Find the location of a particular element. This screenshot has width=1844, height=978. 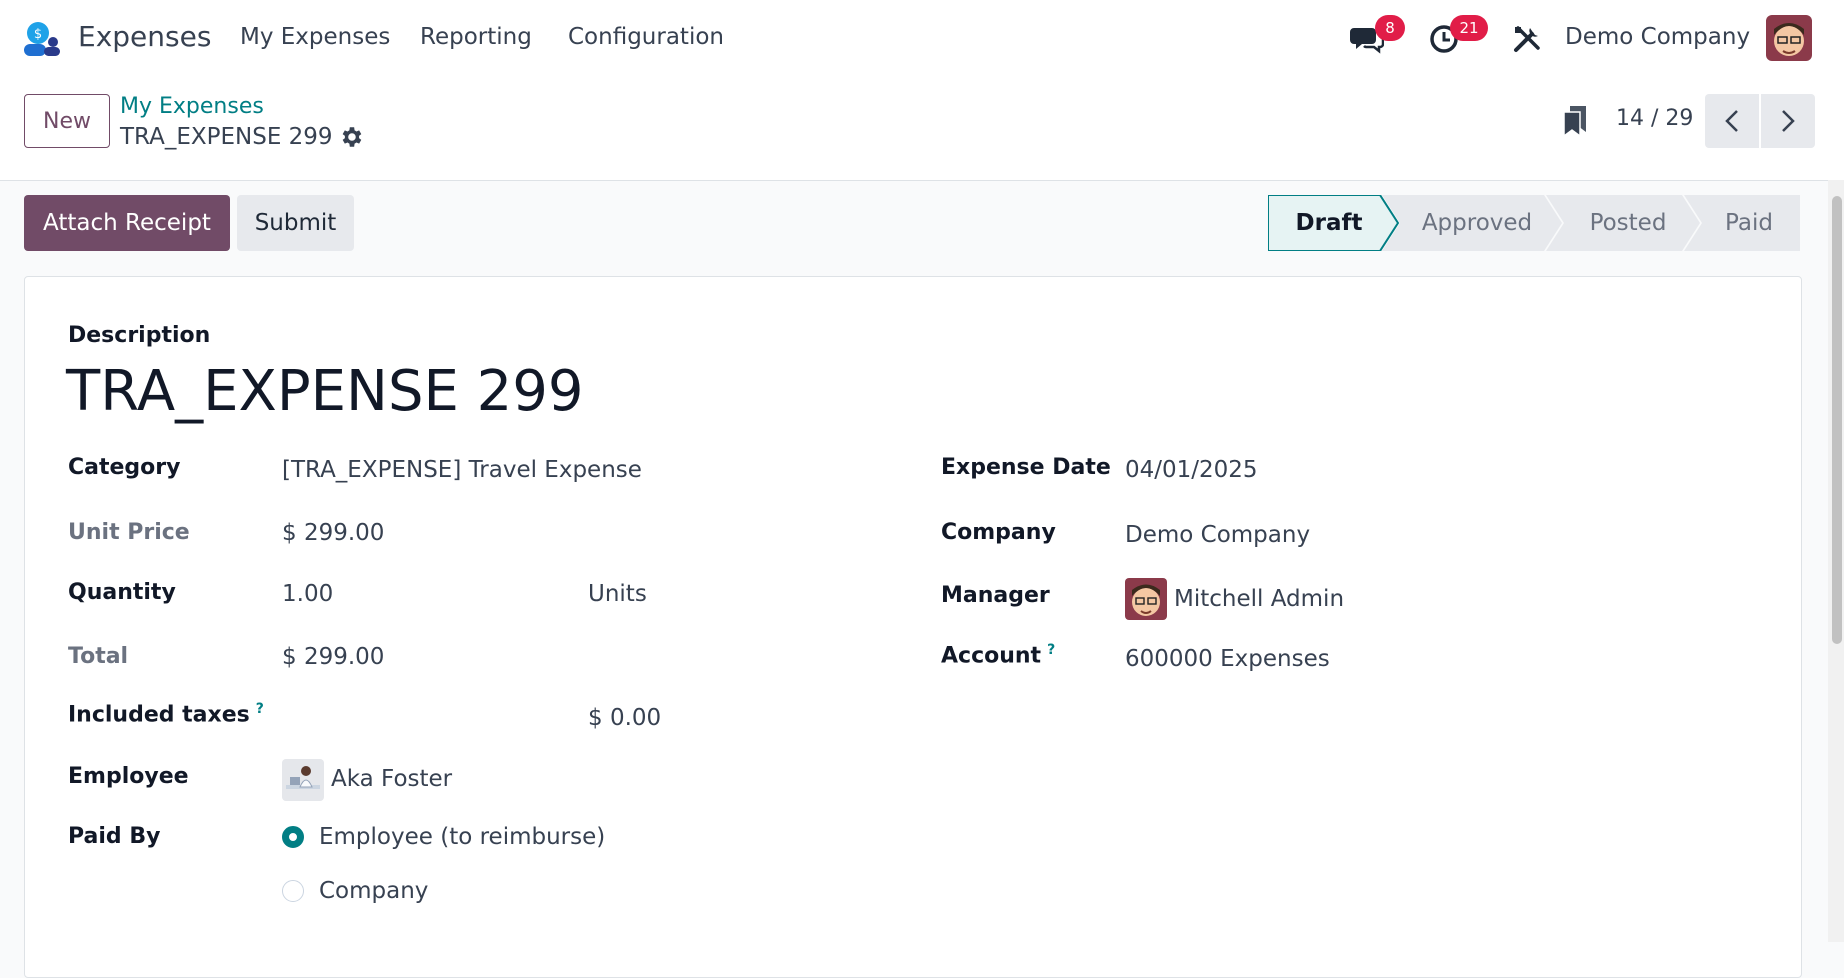

pager-value: 14 / 29 is located at coordinates (1654, 118).